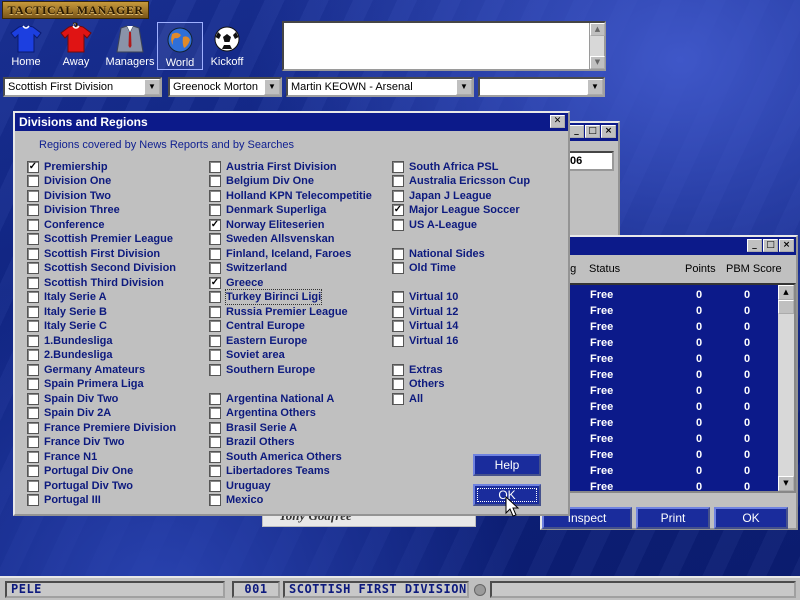 The height and width of the screenshot is (600, 800). I want to click on news-scrollbar: ▲ ▼, so click(597, 46).